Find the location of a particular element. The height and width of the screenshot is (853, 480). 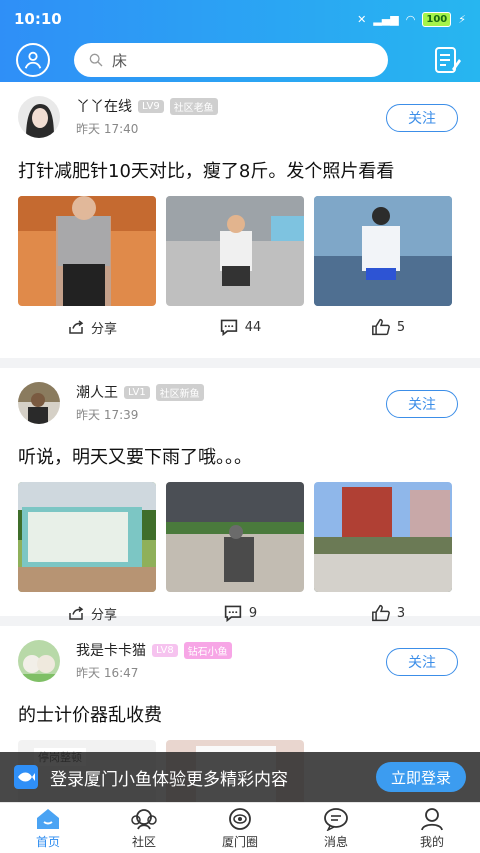

tab-messages: 消息 is located at coordinates (336, 828).